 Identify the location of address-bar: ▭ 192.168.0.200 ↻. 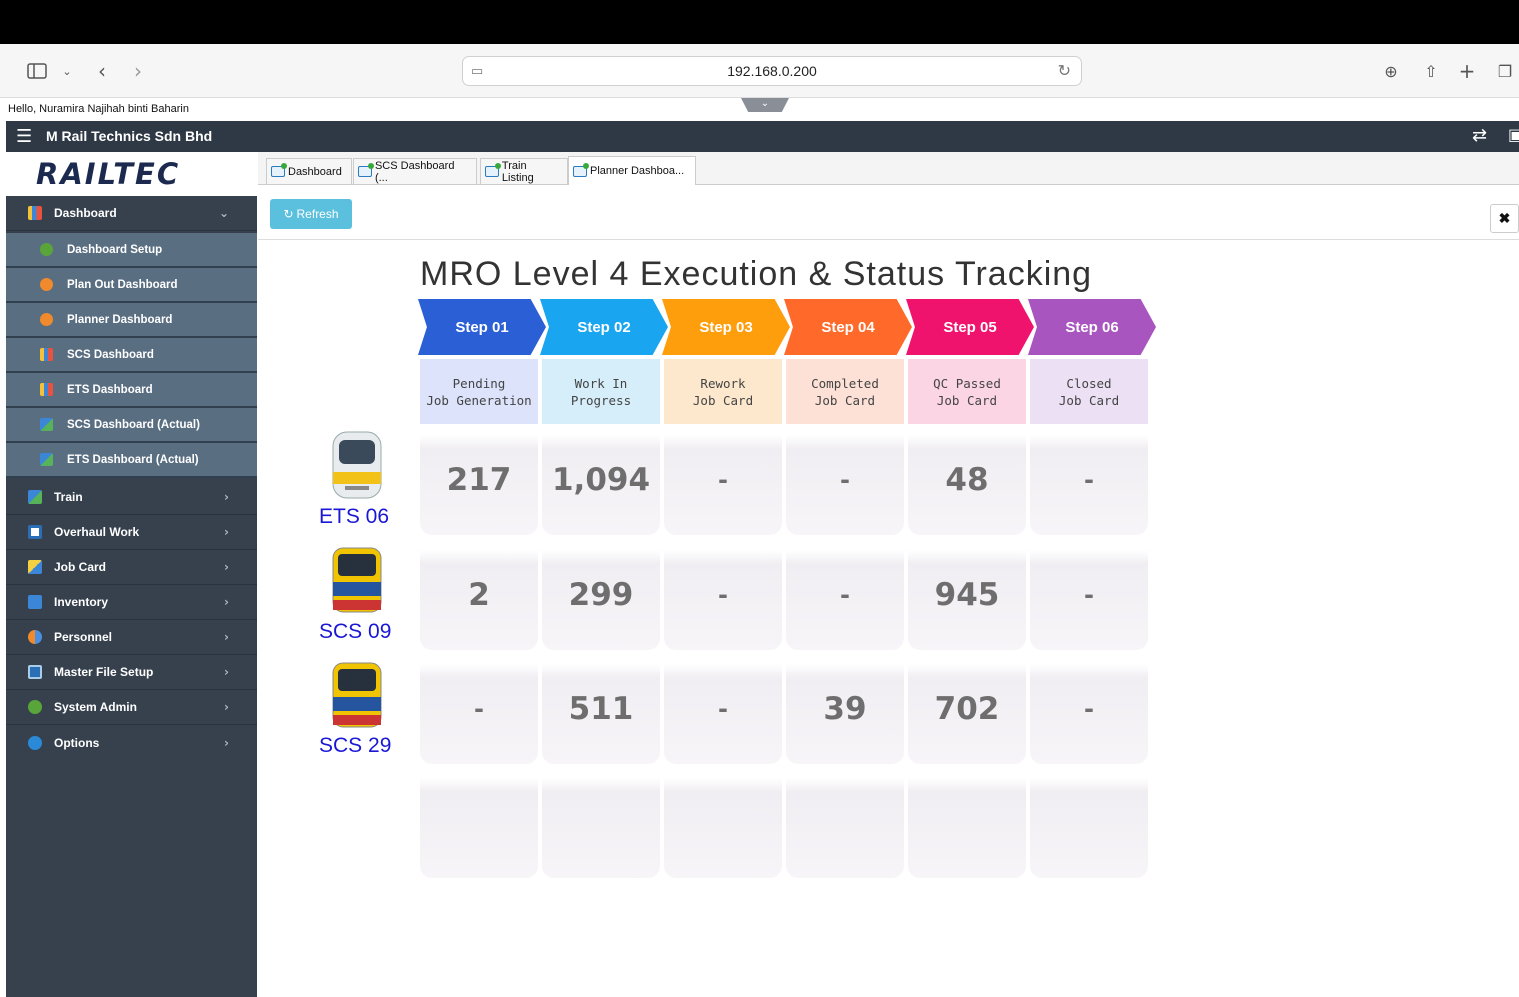
(772, 71).